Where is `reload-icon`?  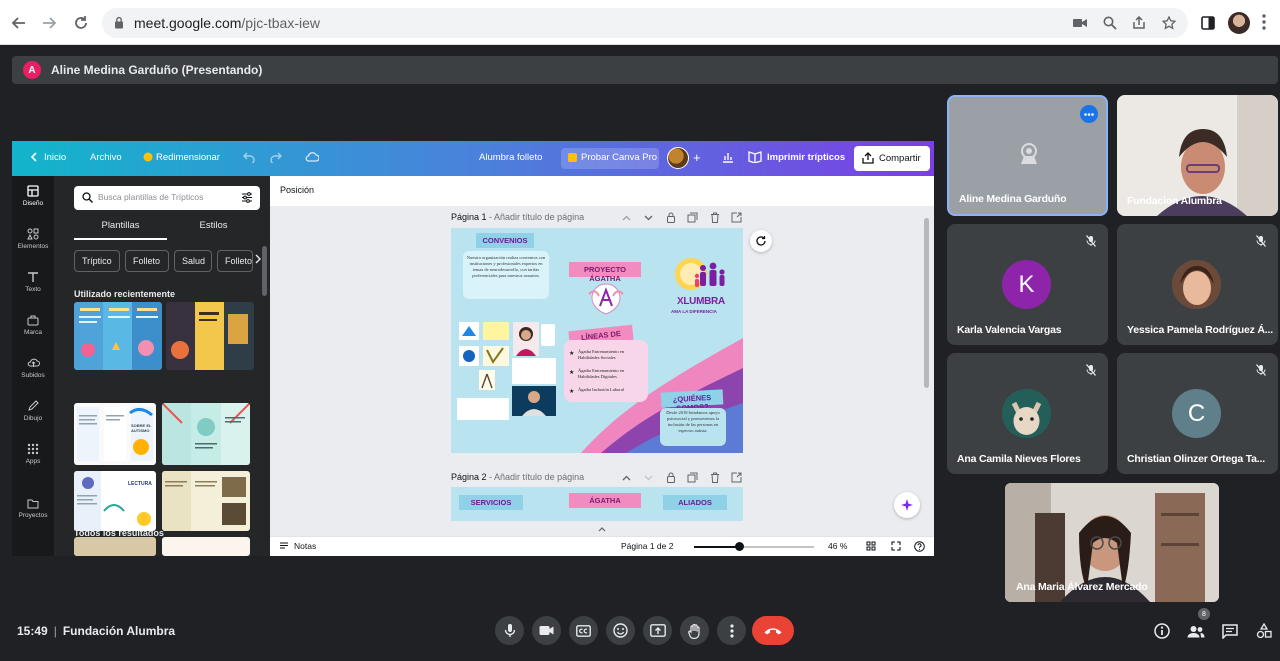 reload-icon is located at coordinates (81, 23).